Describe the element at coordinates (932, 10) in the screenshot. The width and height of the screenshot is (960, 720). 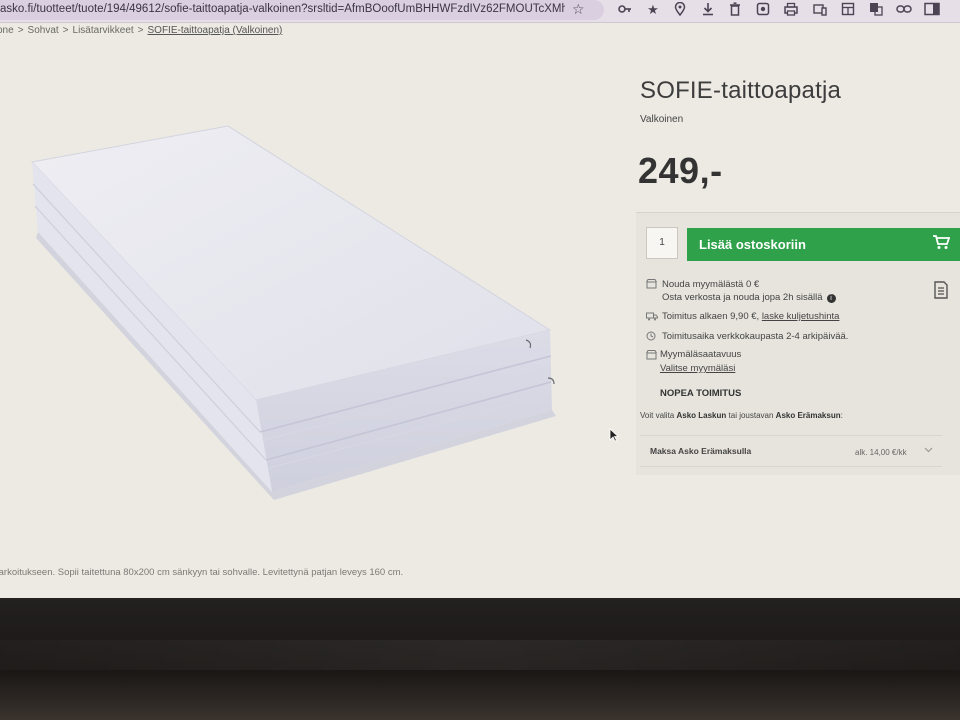
I see `sidebar-icon` at that location.